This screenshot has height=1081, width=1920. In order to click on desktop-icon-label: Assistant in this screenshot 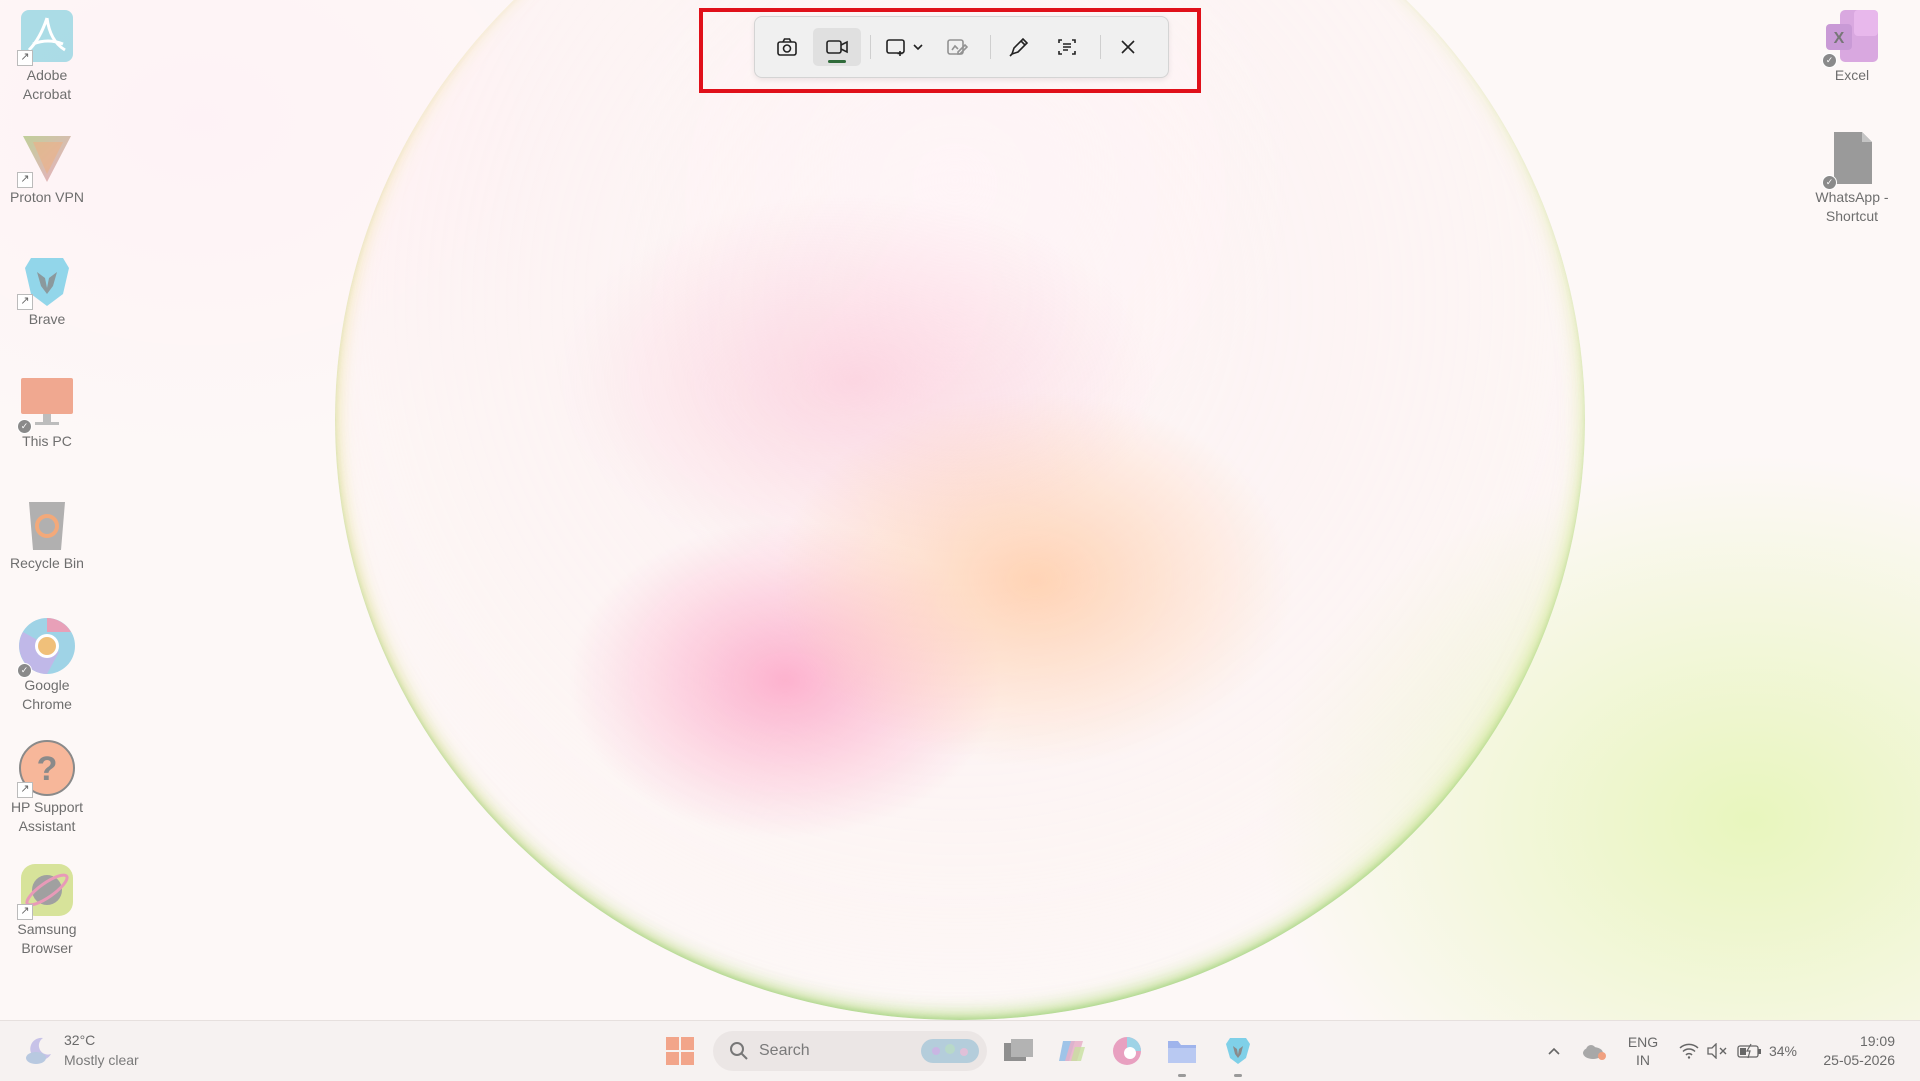, I will do `click(47, 826)`.